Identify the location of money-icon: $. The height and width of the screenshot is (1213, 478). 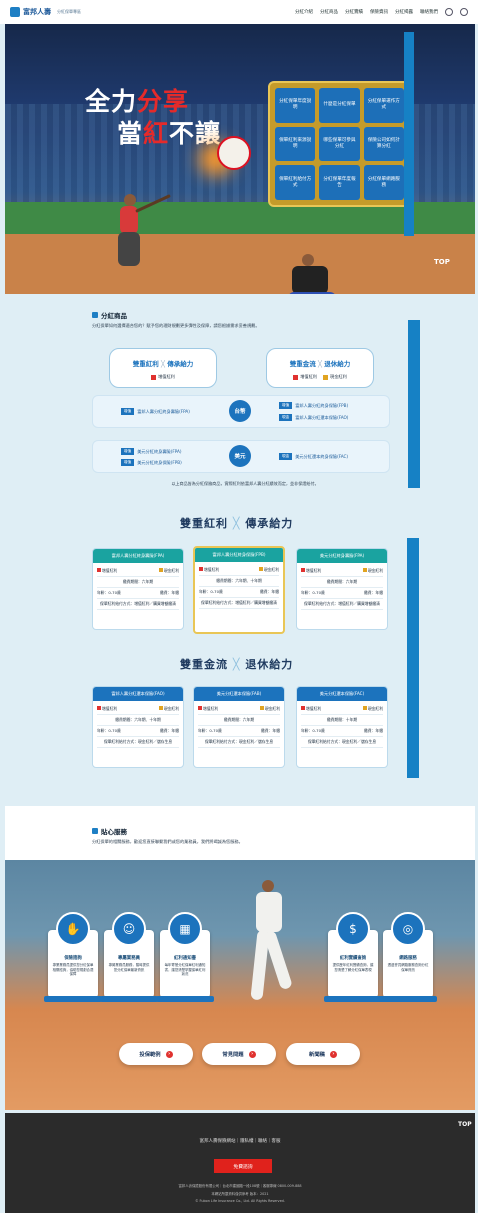
(353, 929).